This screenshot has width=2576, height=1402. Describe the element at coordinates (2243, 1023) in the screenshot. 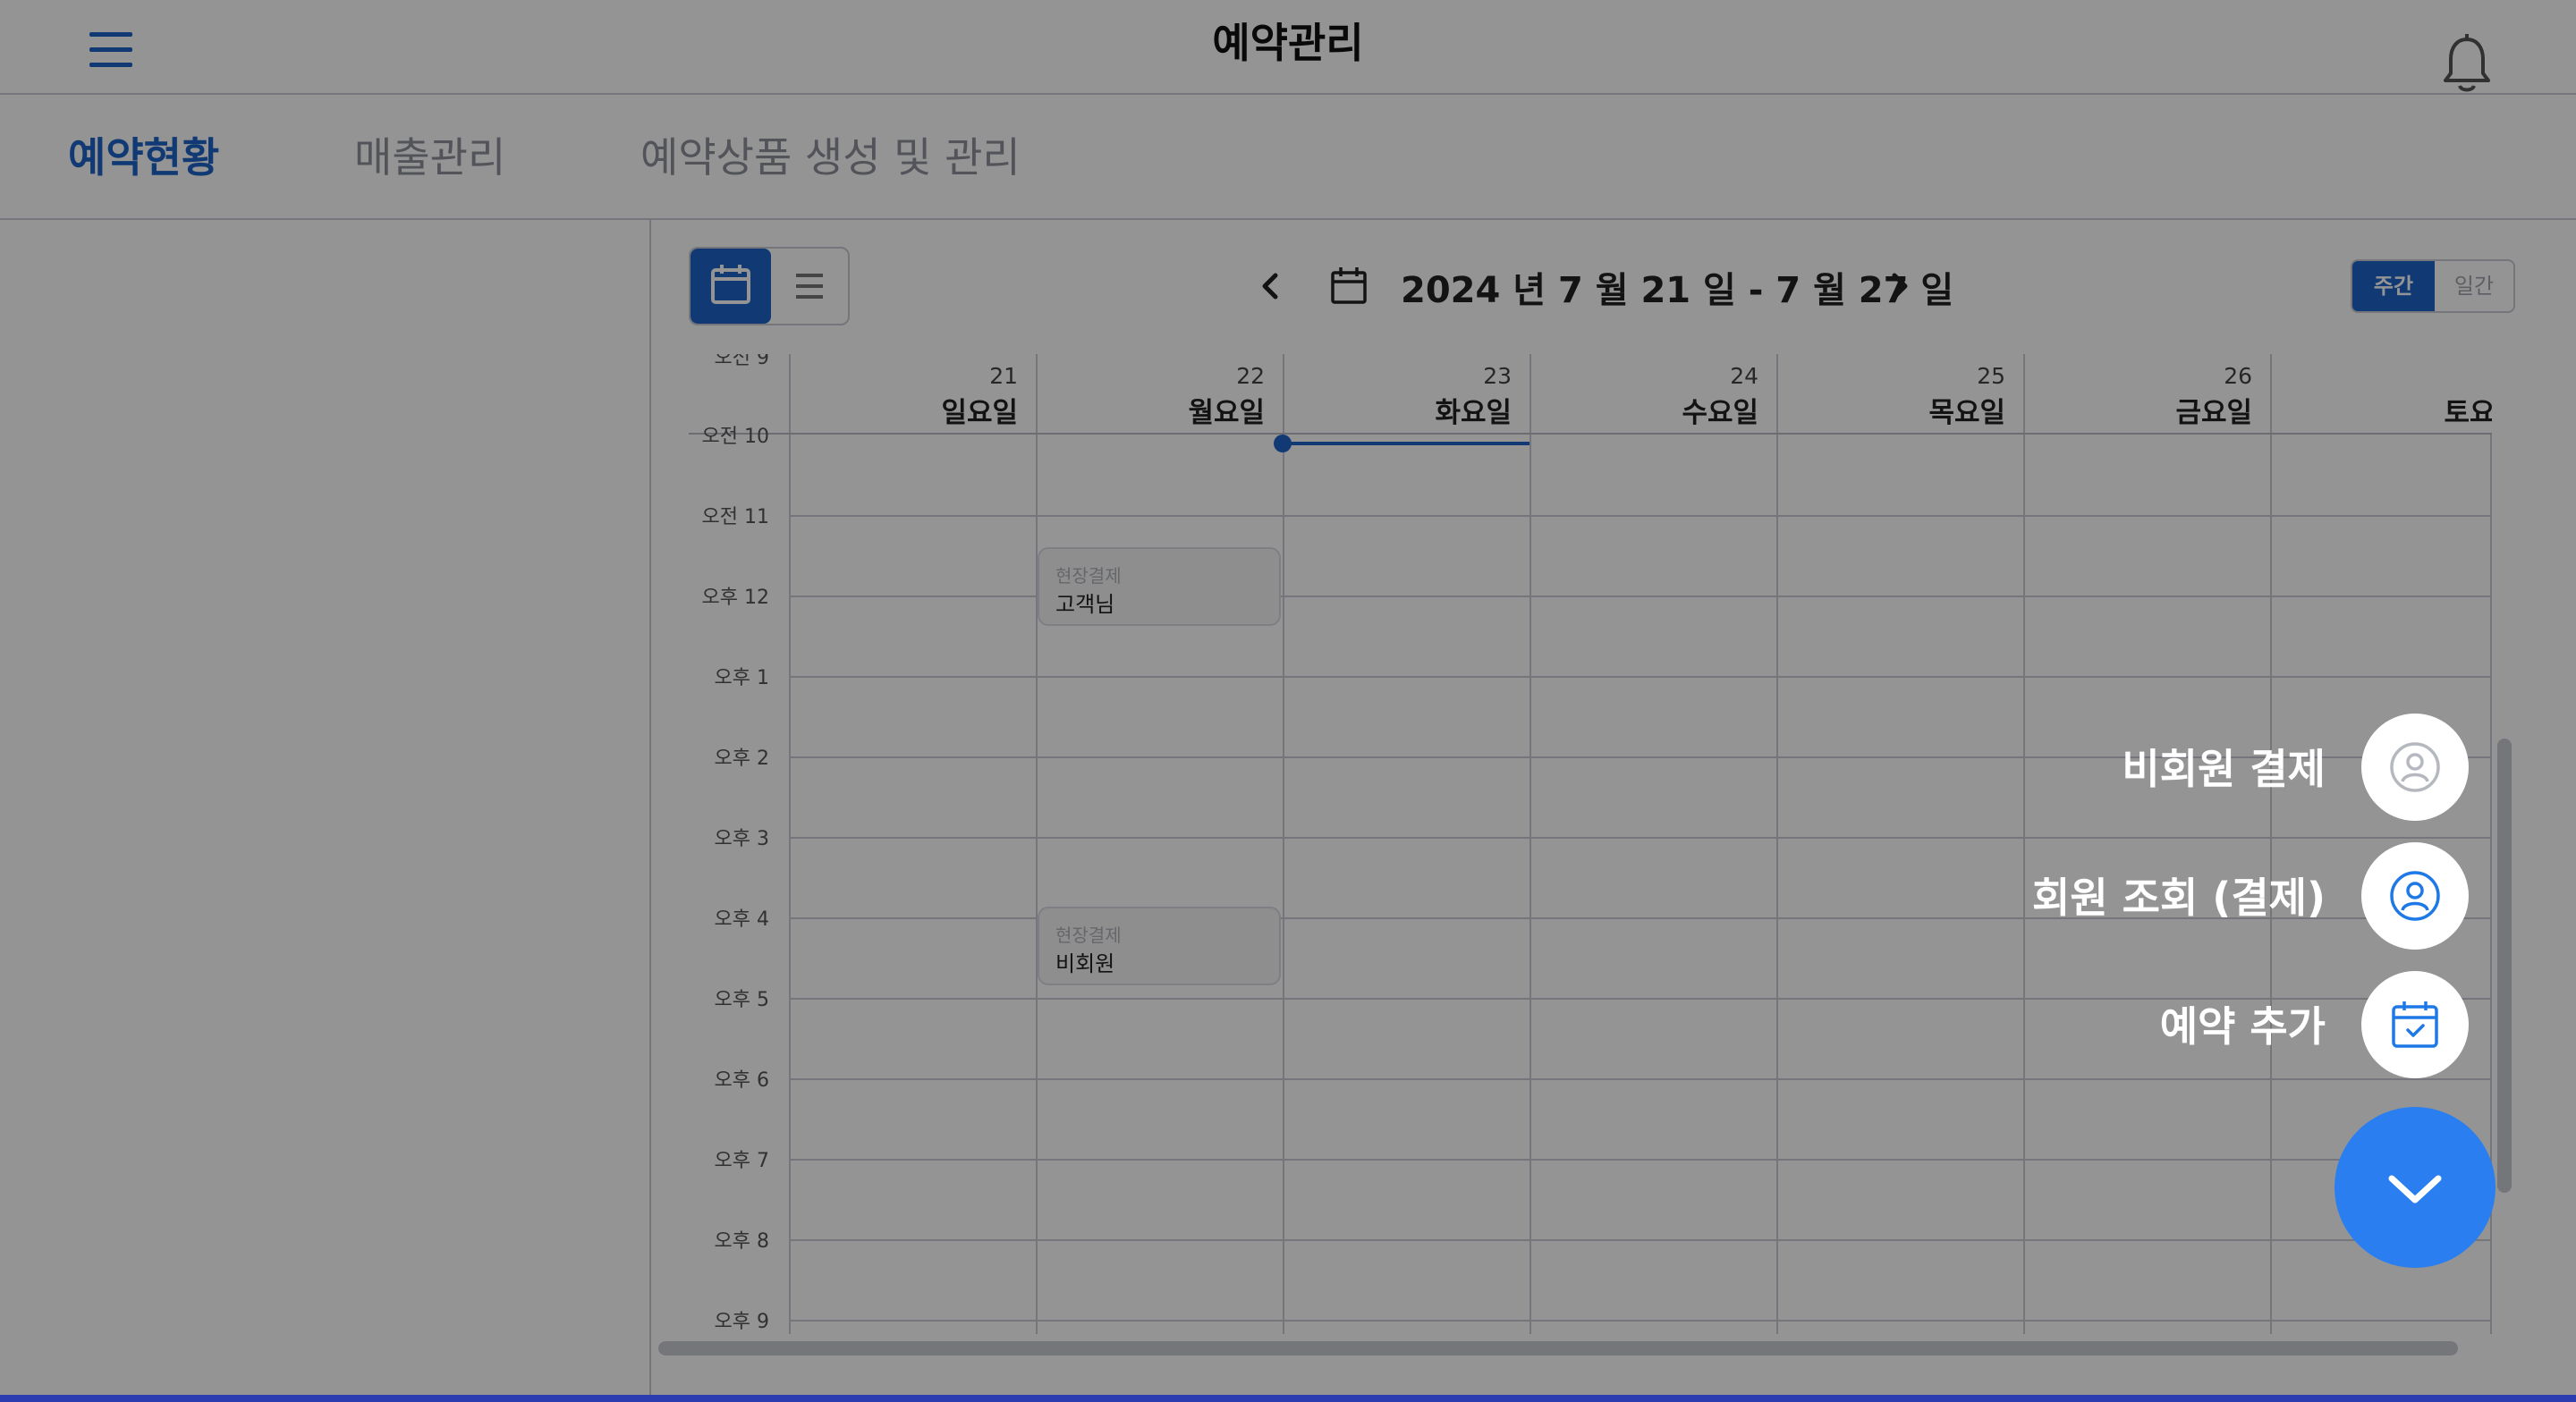

I see `fab-label-add-reservation: 예약 추가` at that location.